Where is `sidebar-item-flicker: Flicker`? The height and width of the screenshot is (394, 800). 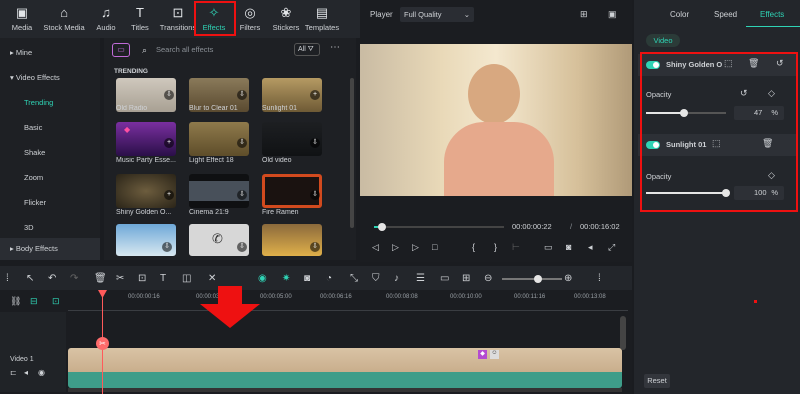 sidebar-item-flicker: Flicker is located at coordinates (50, 203).